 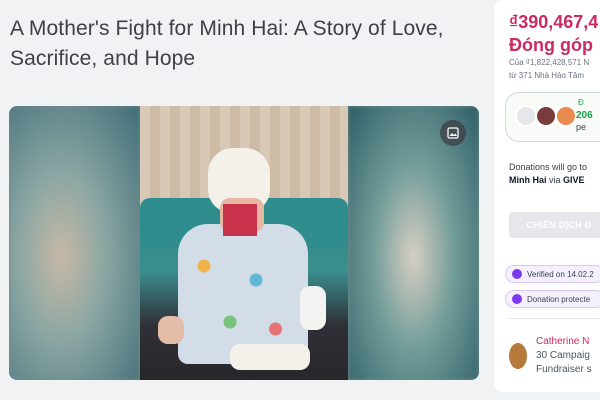 I want to click on beneficiary-name: Minh Hai, so click(x=528, y=180).